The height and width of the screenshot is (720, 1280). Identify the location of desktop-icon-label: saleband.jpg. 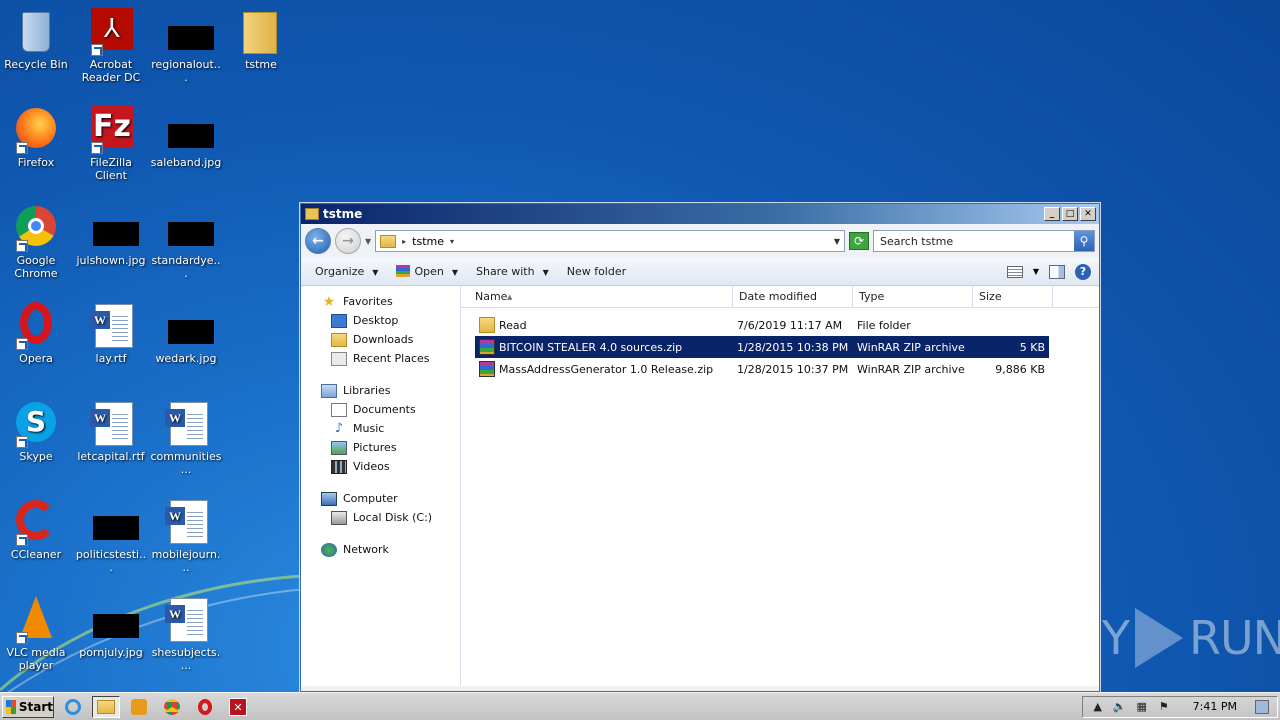
(186, 162).